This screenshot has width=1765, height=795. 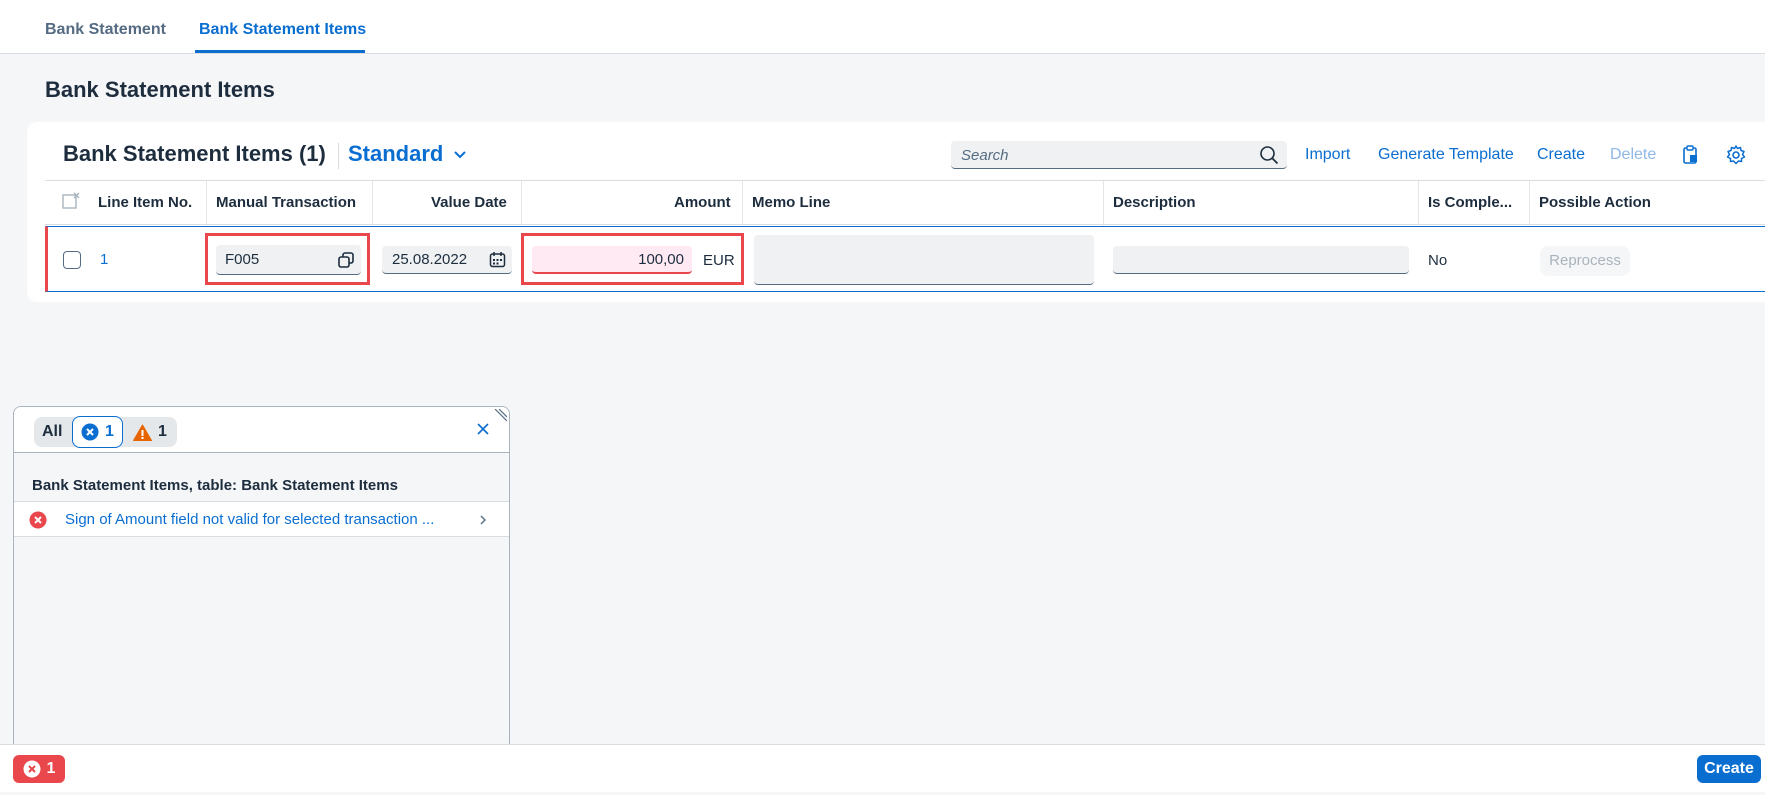 I want to click on filter-warnings-count: 1, so click(x=162, y=431).